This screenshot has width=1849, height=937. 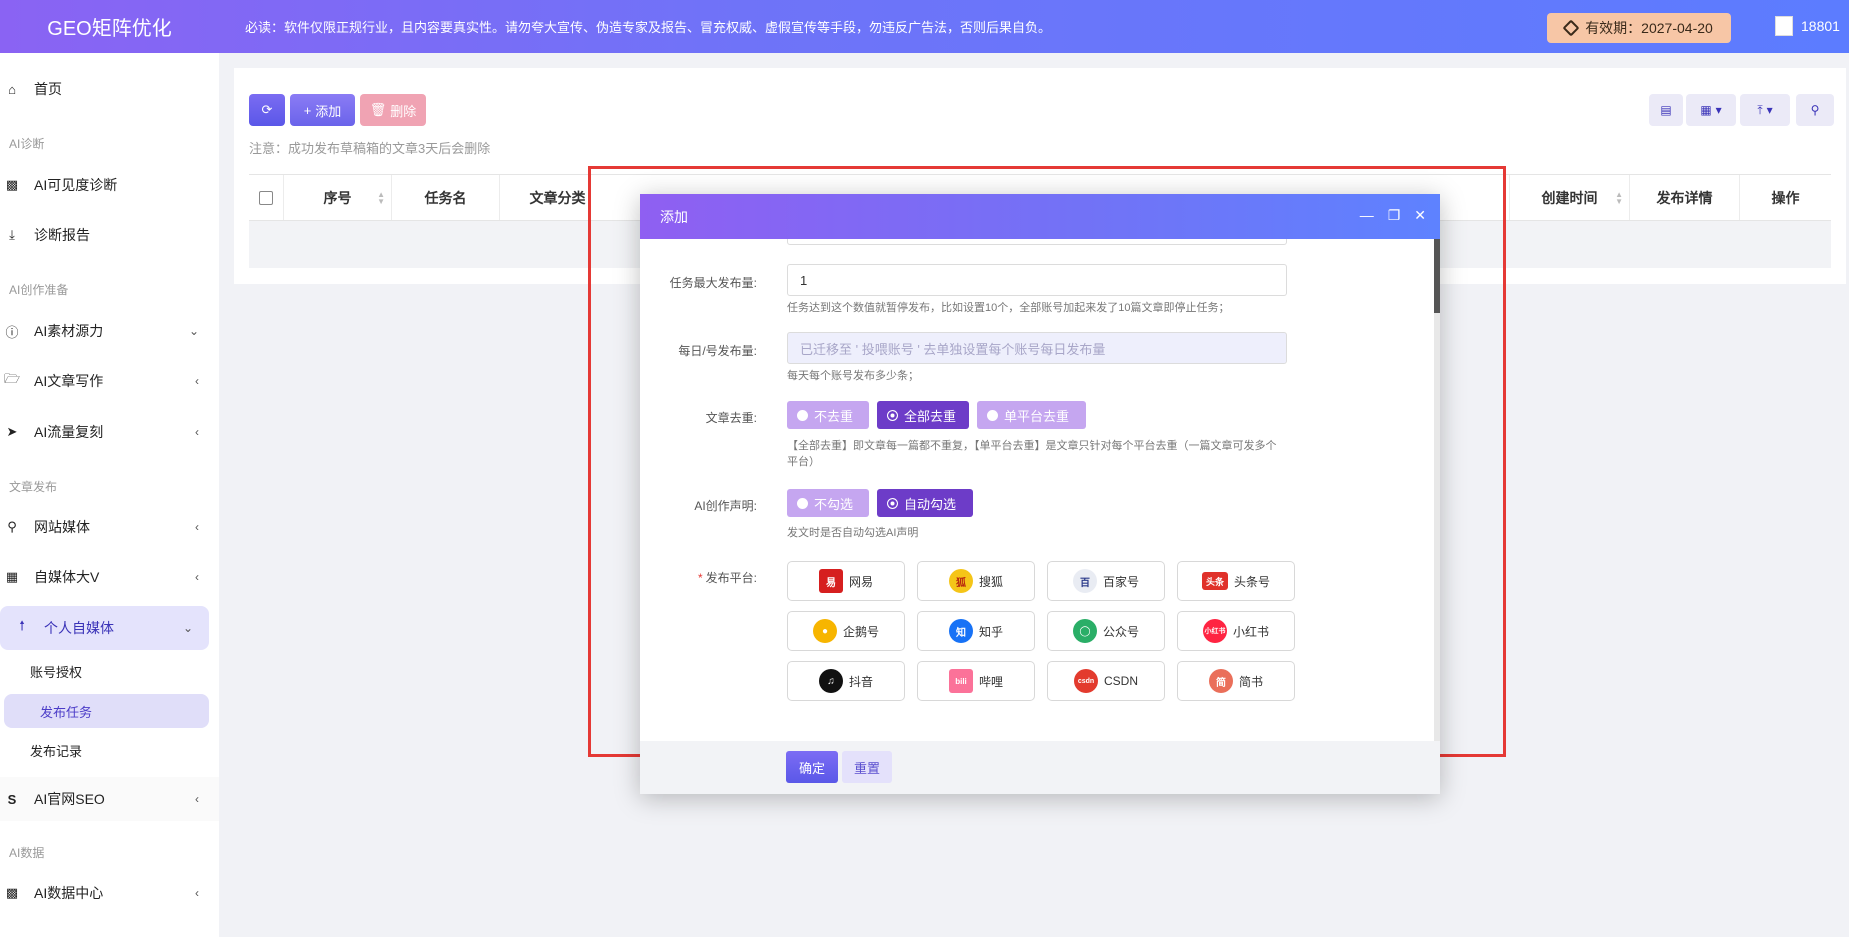 I want to click on sidebar-item-visibility: ▩ AI可见度诊断, so click(x=109, y=185).